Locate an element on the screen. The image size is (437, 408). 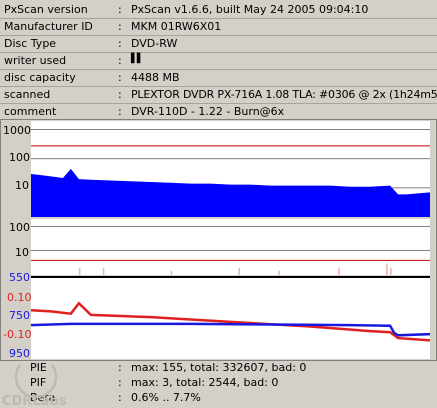
info-value: 4488 MB is located at coordinates (155, 77).